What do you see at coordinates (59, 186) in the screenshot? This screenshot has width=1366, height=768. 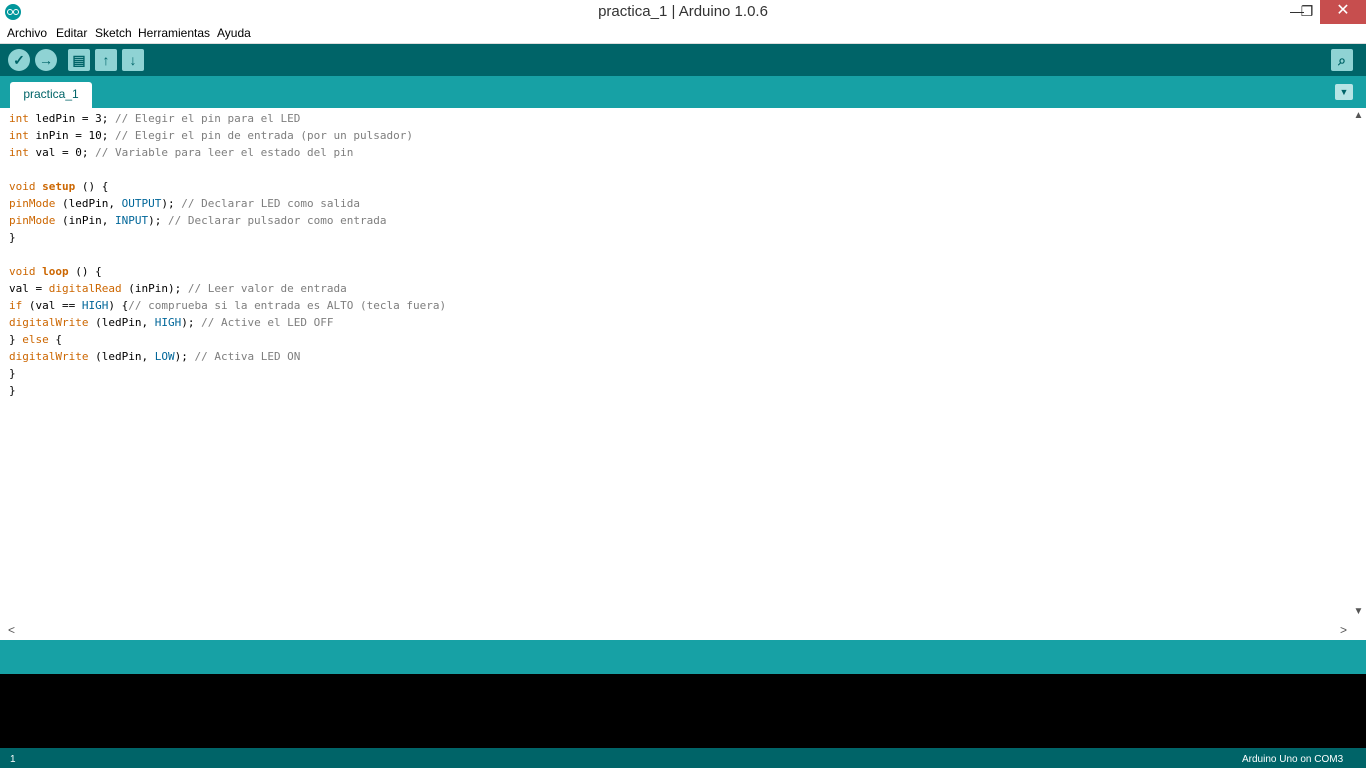 I see `code-token: setup` at bounding box center [59, 186].